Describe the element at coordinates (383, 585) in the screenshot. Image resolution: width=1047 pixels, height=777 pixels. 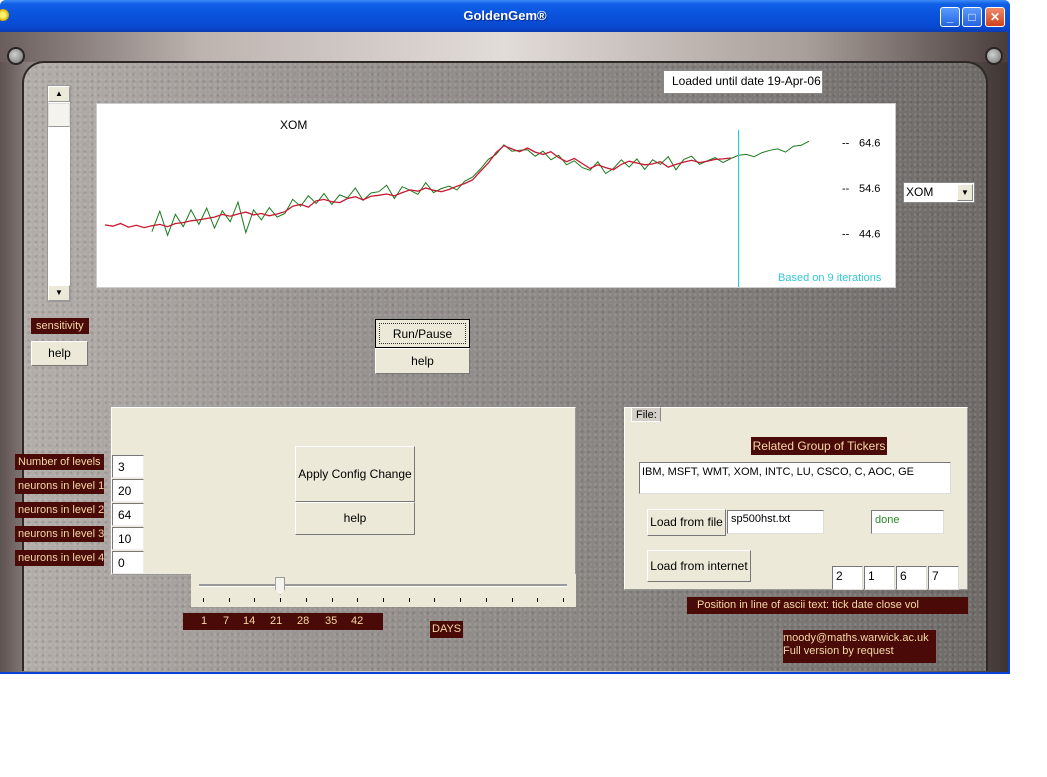
I see `slider-rail` at that location.